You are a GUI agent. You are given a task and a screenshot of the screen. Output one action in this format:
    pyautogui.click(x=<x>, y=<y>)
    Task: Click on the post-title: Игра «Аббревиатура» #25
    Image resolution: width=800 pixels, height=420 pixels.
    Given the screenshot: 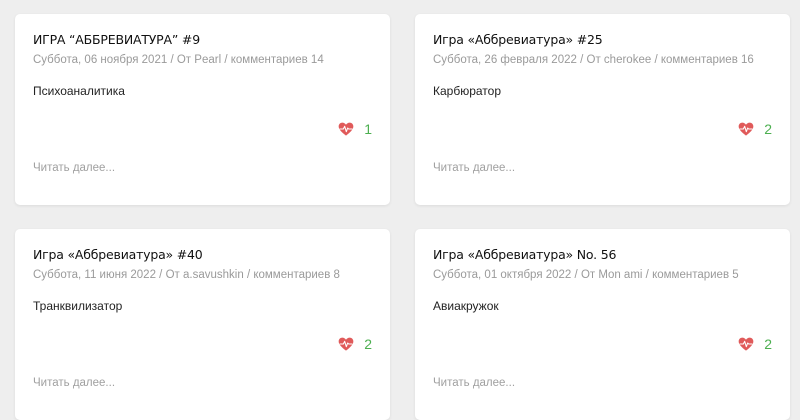 What is the action you would take?
    pyautogui.click(x=518, y=39)
    